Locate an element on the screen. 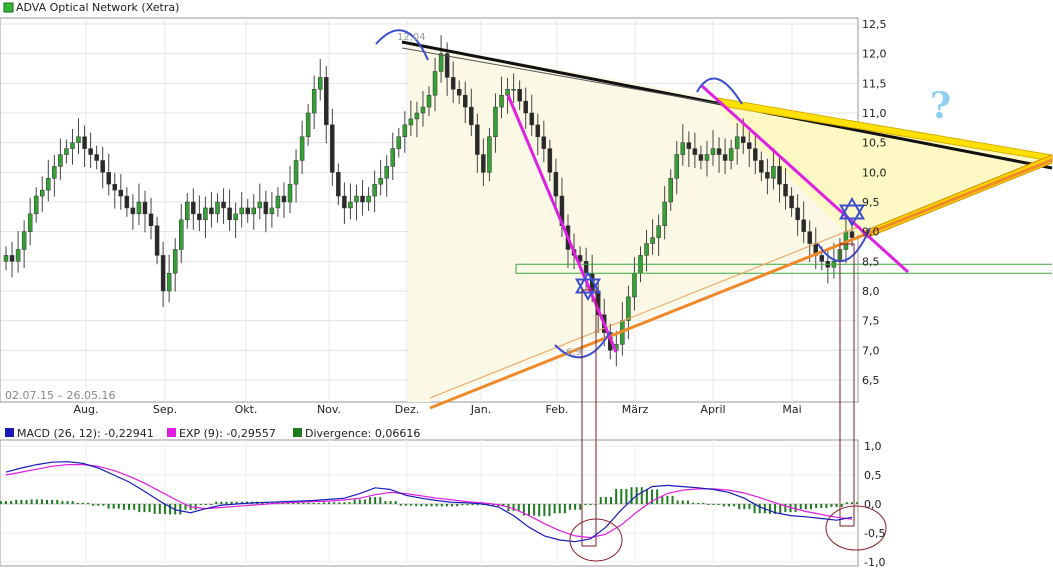 This screenshot has width=1053, height=571. macd-tick-label: -1,0 is located at coordinates (874, 562).